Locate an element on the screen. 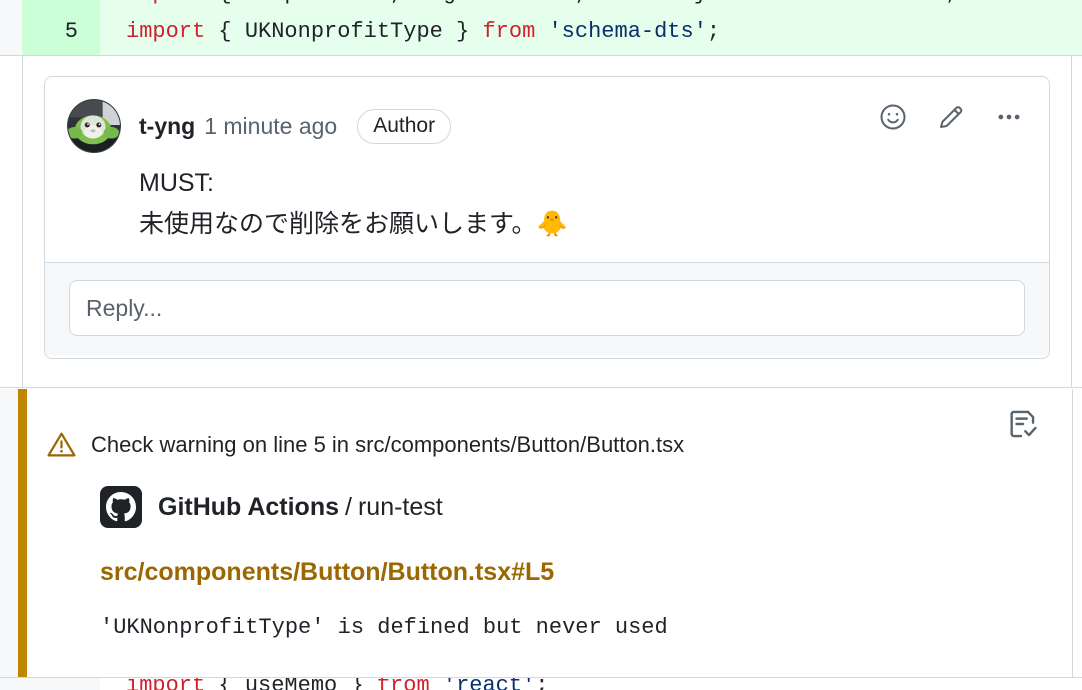  token-import-keyword: import is located at coordinates (166, 31).